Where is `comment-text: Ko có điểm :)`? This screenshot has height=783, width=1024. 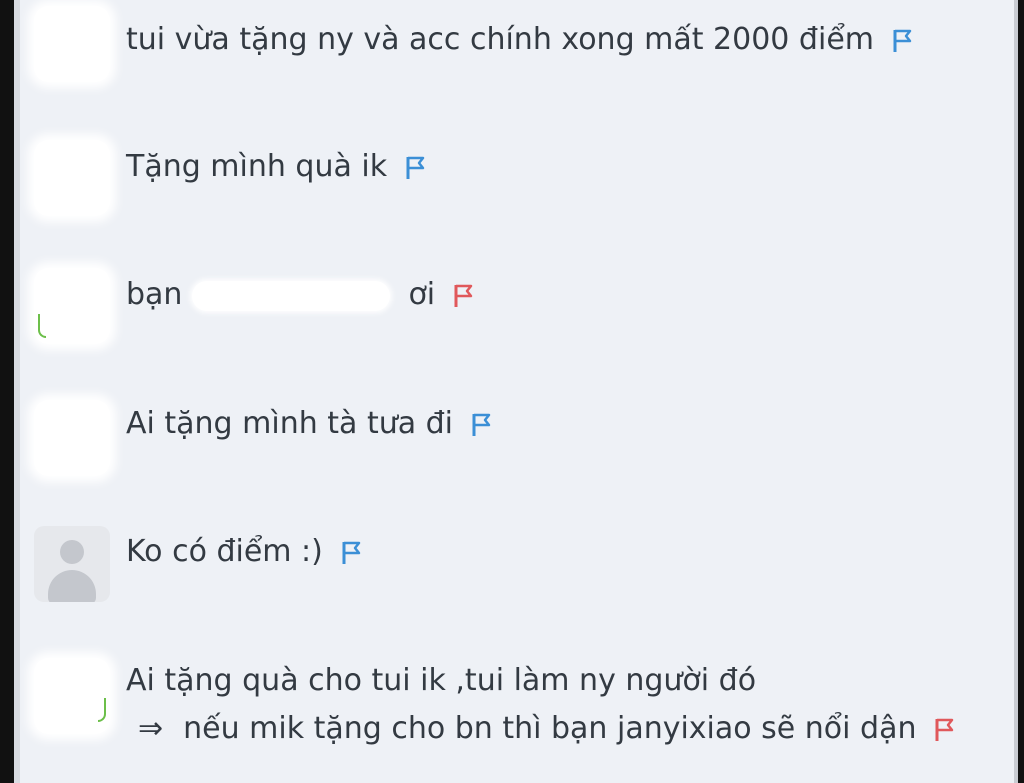
comment-text: Ko có điểm :) is located at coordinates (224, 551).